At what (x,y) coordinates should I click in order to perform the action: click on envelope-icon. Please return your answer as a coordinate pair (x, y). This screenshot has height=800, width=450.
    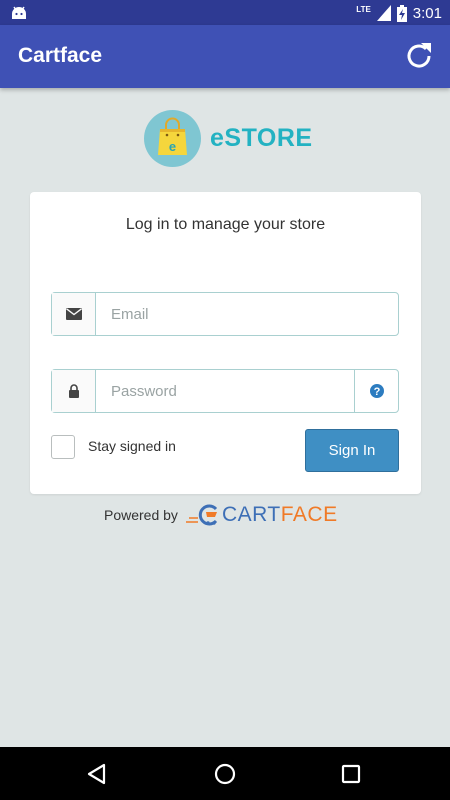
    Looking at the image, I should click on (74, 314).